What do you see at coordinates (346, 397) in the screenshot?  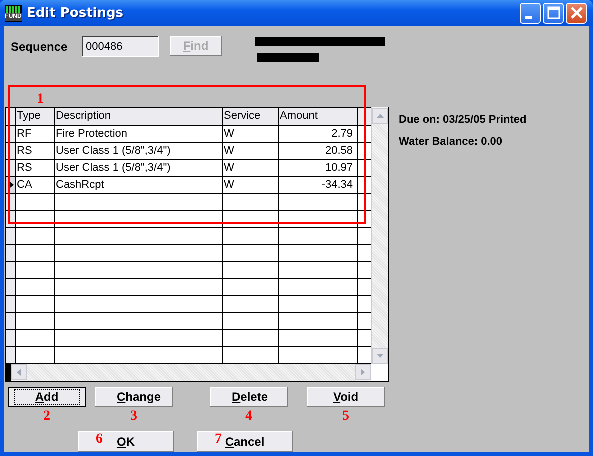 I see `action-button: Void` at bounding box center [346, 397].